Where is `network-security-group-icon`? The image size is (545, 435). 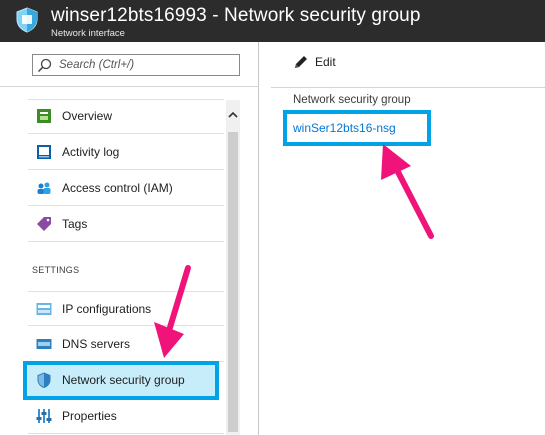
network-security-group-icon is located at coordinates (44, 380).